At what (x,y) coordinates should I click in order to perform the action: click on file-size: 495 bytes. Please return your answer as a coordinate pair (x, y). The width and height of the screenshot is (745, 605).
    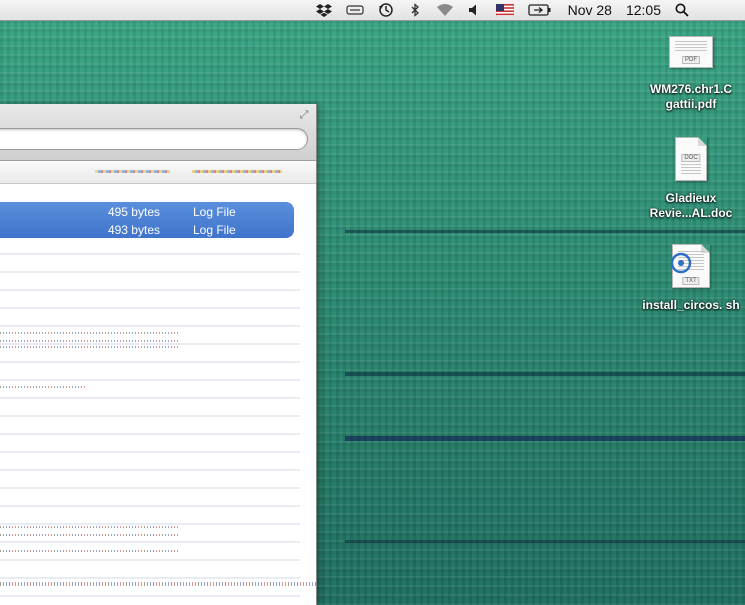
    Looking at the image, I should click on (133, 212).